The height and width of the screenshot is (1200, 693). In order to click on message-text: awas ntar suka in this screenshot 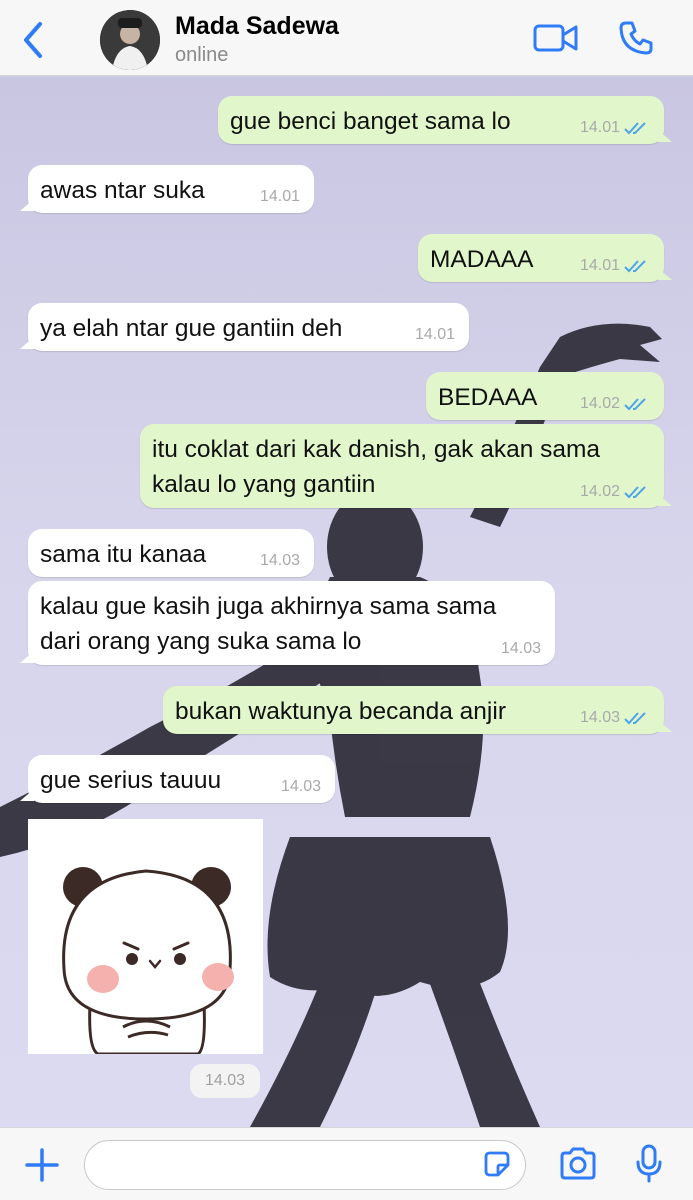, I will do `click(122, 190)`.